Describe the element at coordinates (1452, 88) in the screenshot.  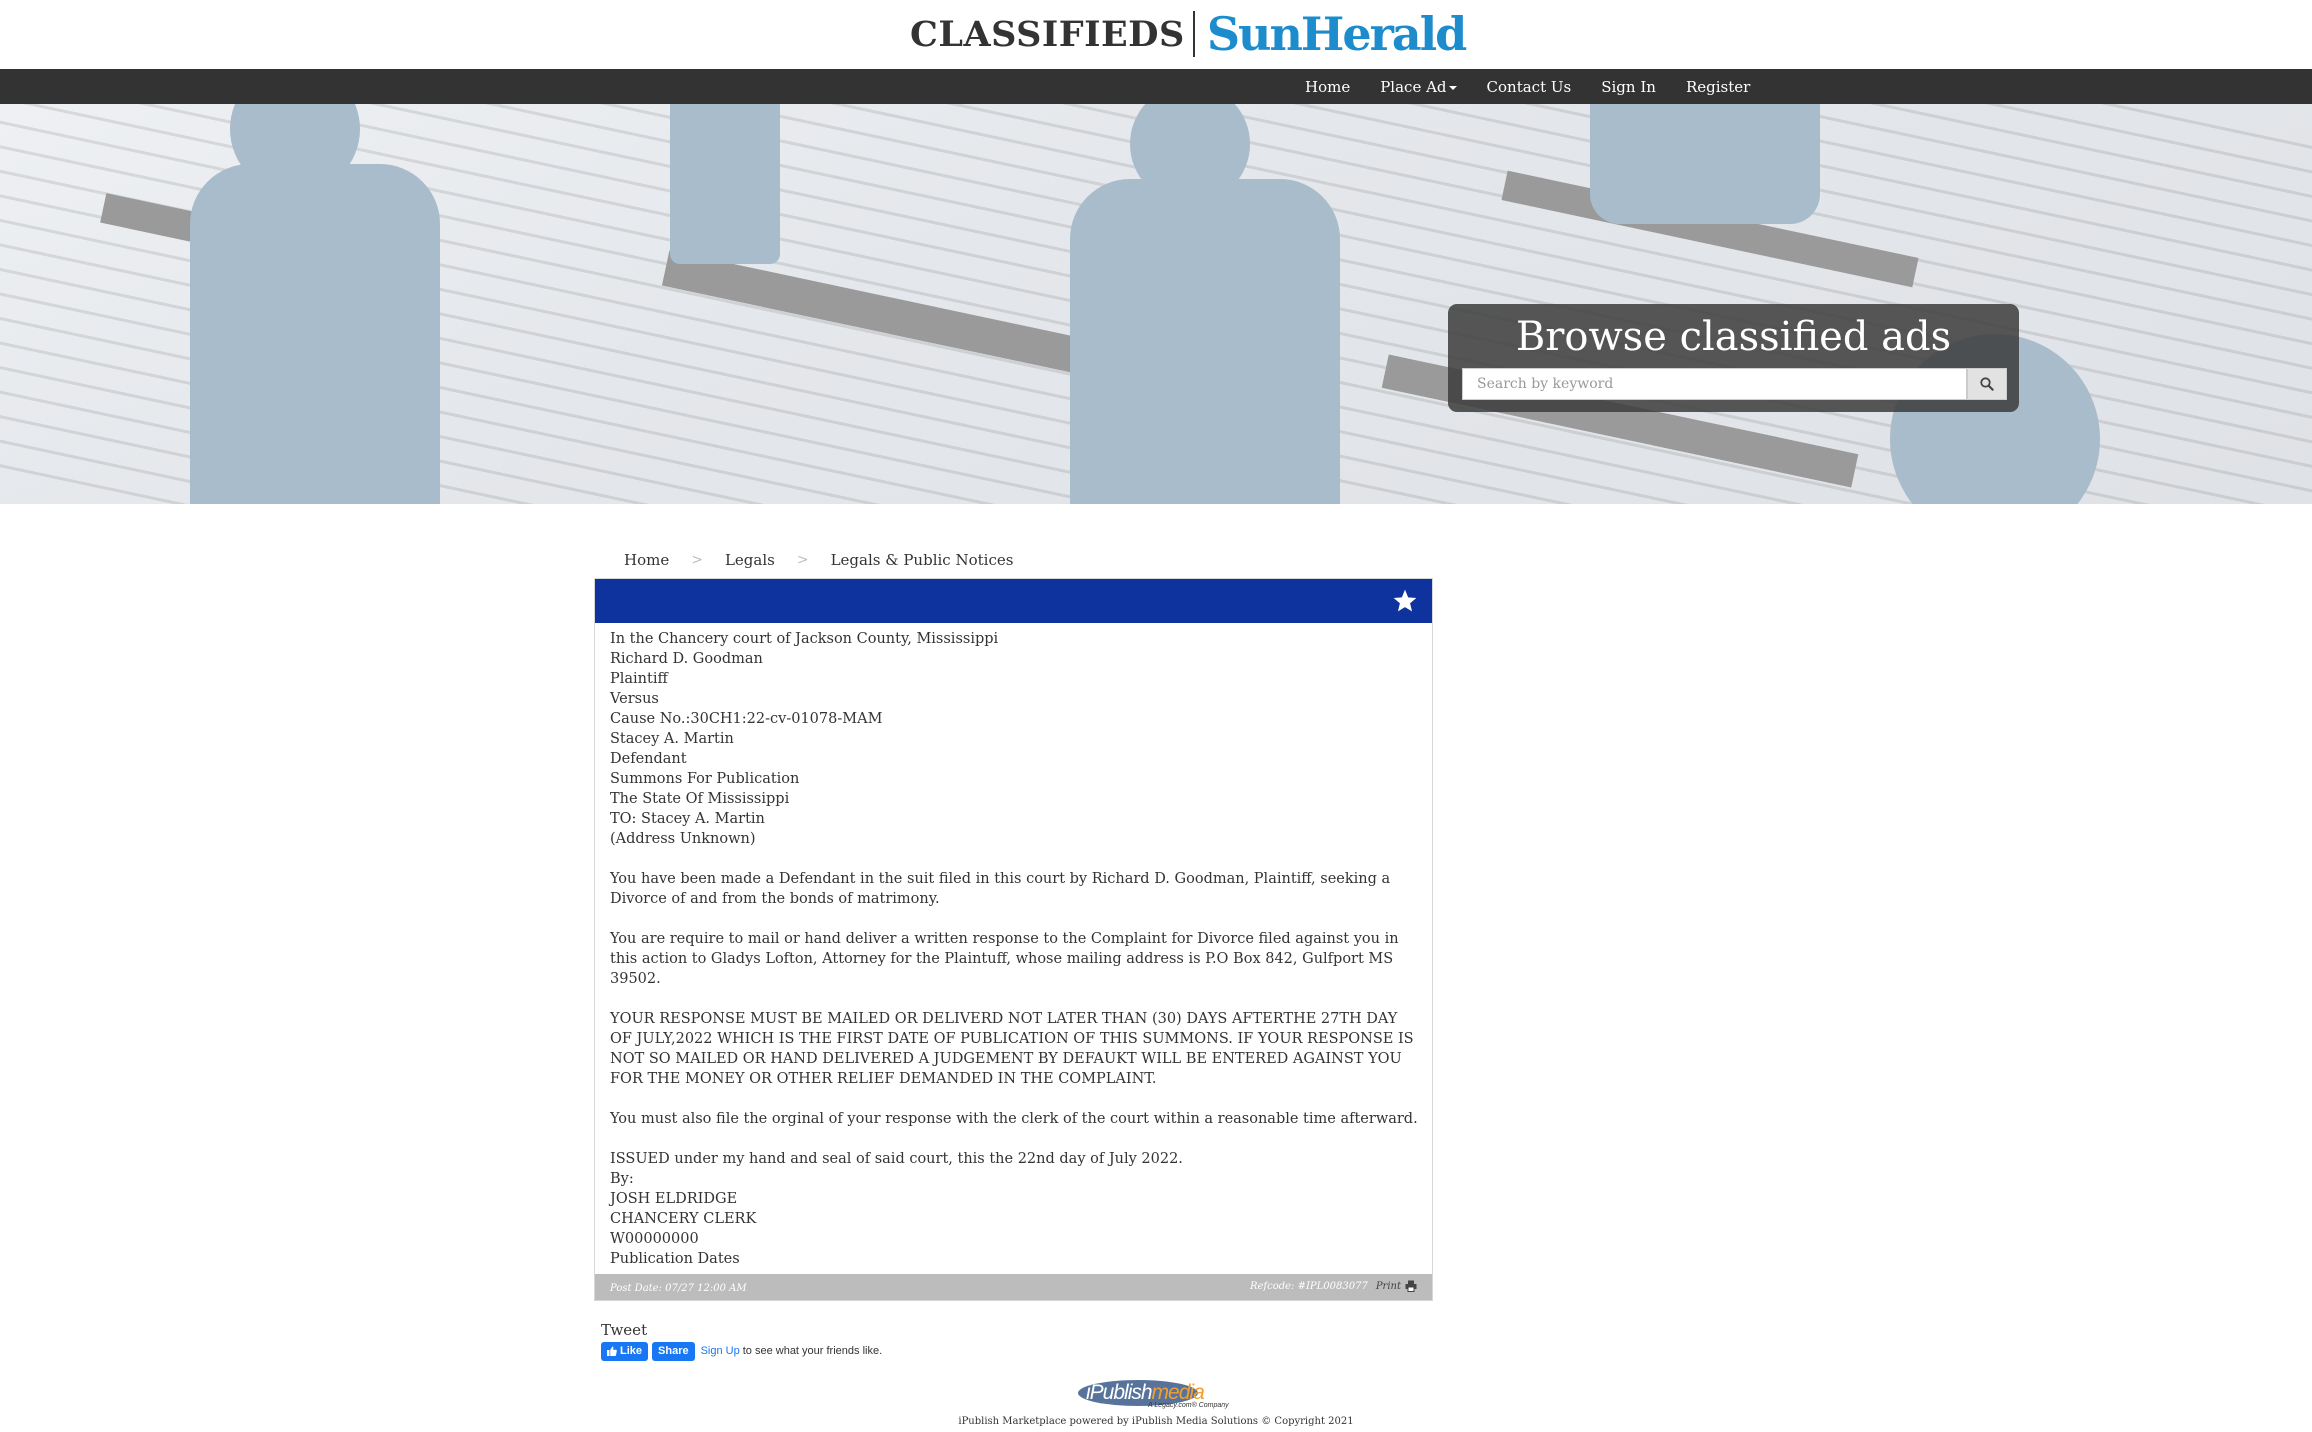
I see `caret-down-icon` at that location.